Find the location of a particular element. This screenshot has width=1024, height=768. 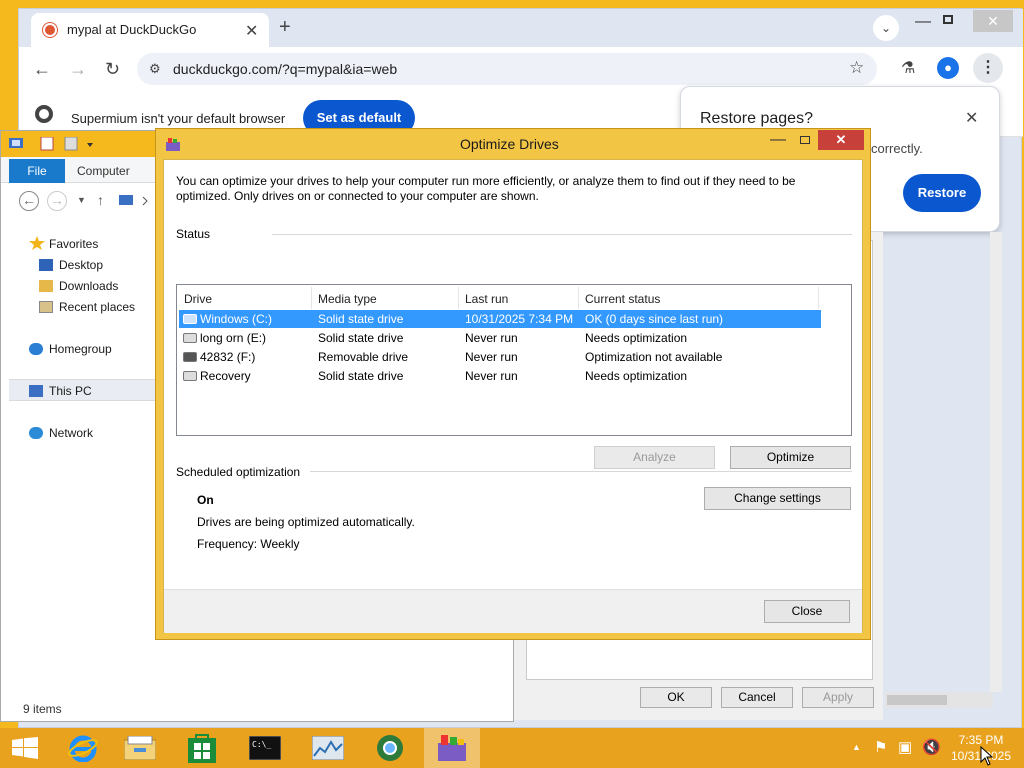

taskbar-command-prompt: C:\_ is located at coordinates (265, 748).